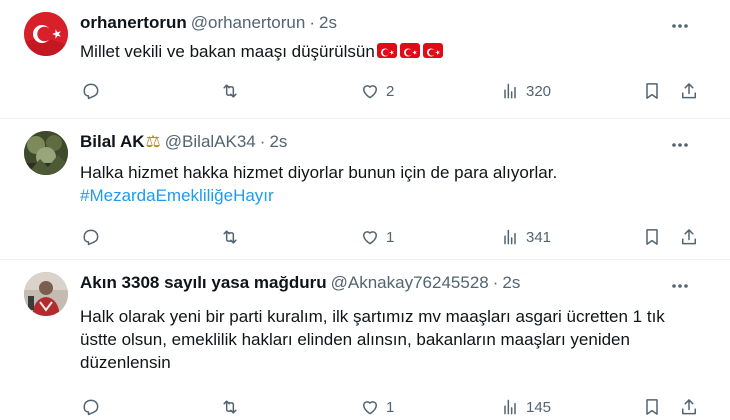 The width and height of the screenshot is (730, 420). I want to click on flag-emojis, so click(409, 50).